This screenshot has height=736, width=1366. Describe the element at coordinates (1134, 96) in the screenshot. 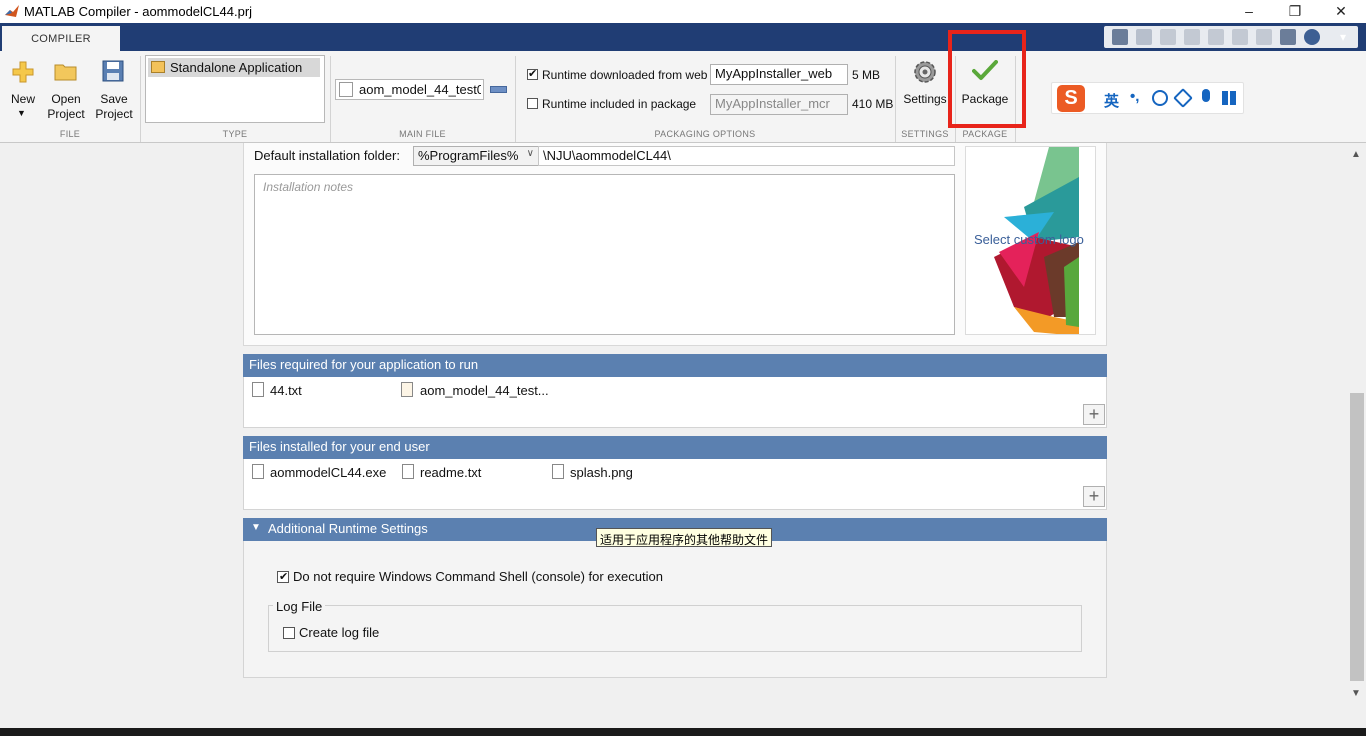

I see `ime-punct-toggle: •,` at that location.